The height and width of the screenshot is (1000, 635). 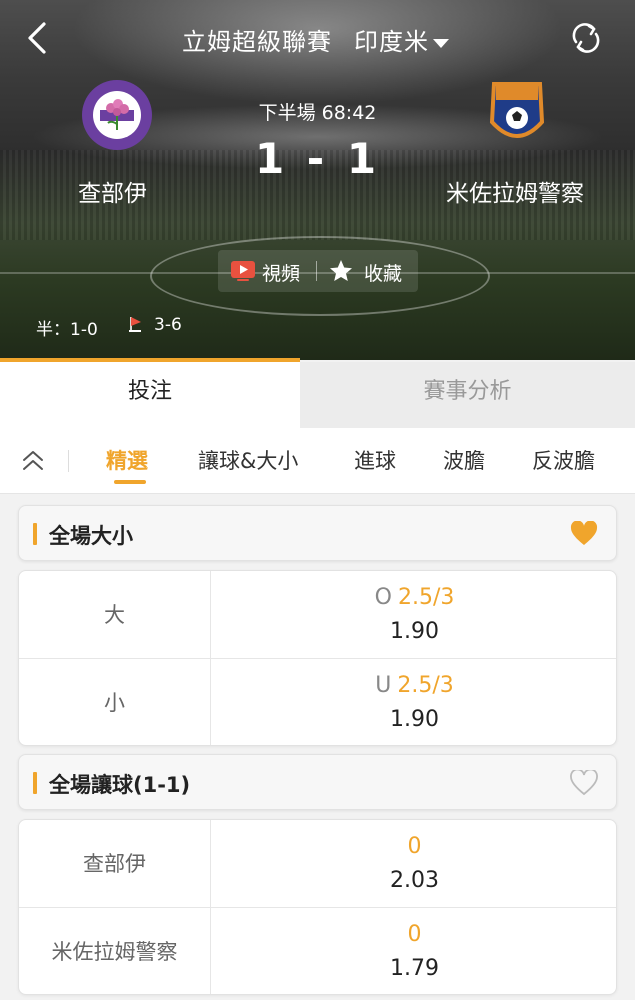 What do you see at coordinates (112, 194) in the screenshot?
I see `home-team-name: 查部伊` at bounding box center [112, 194].